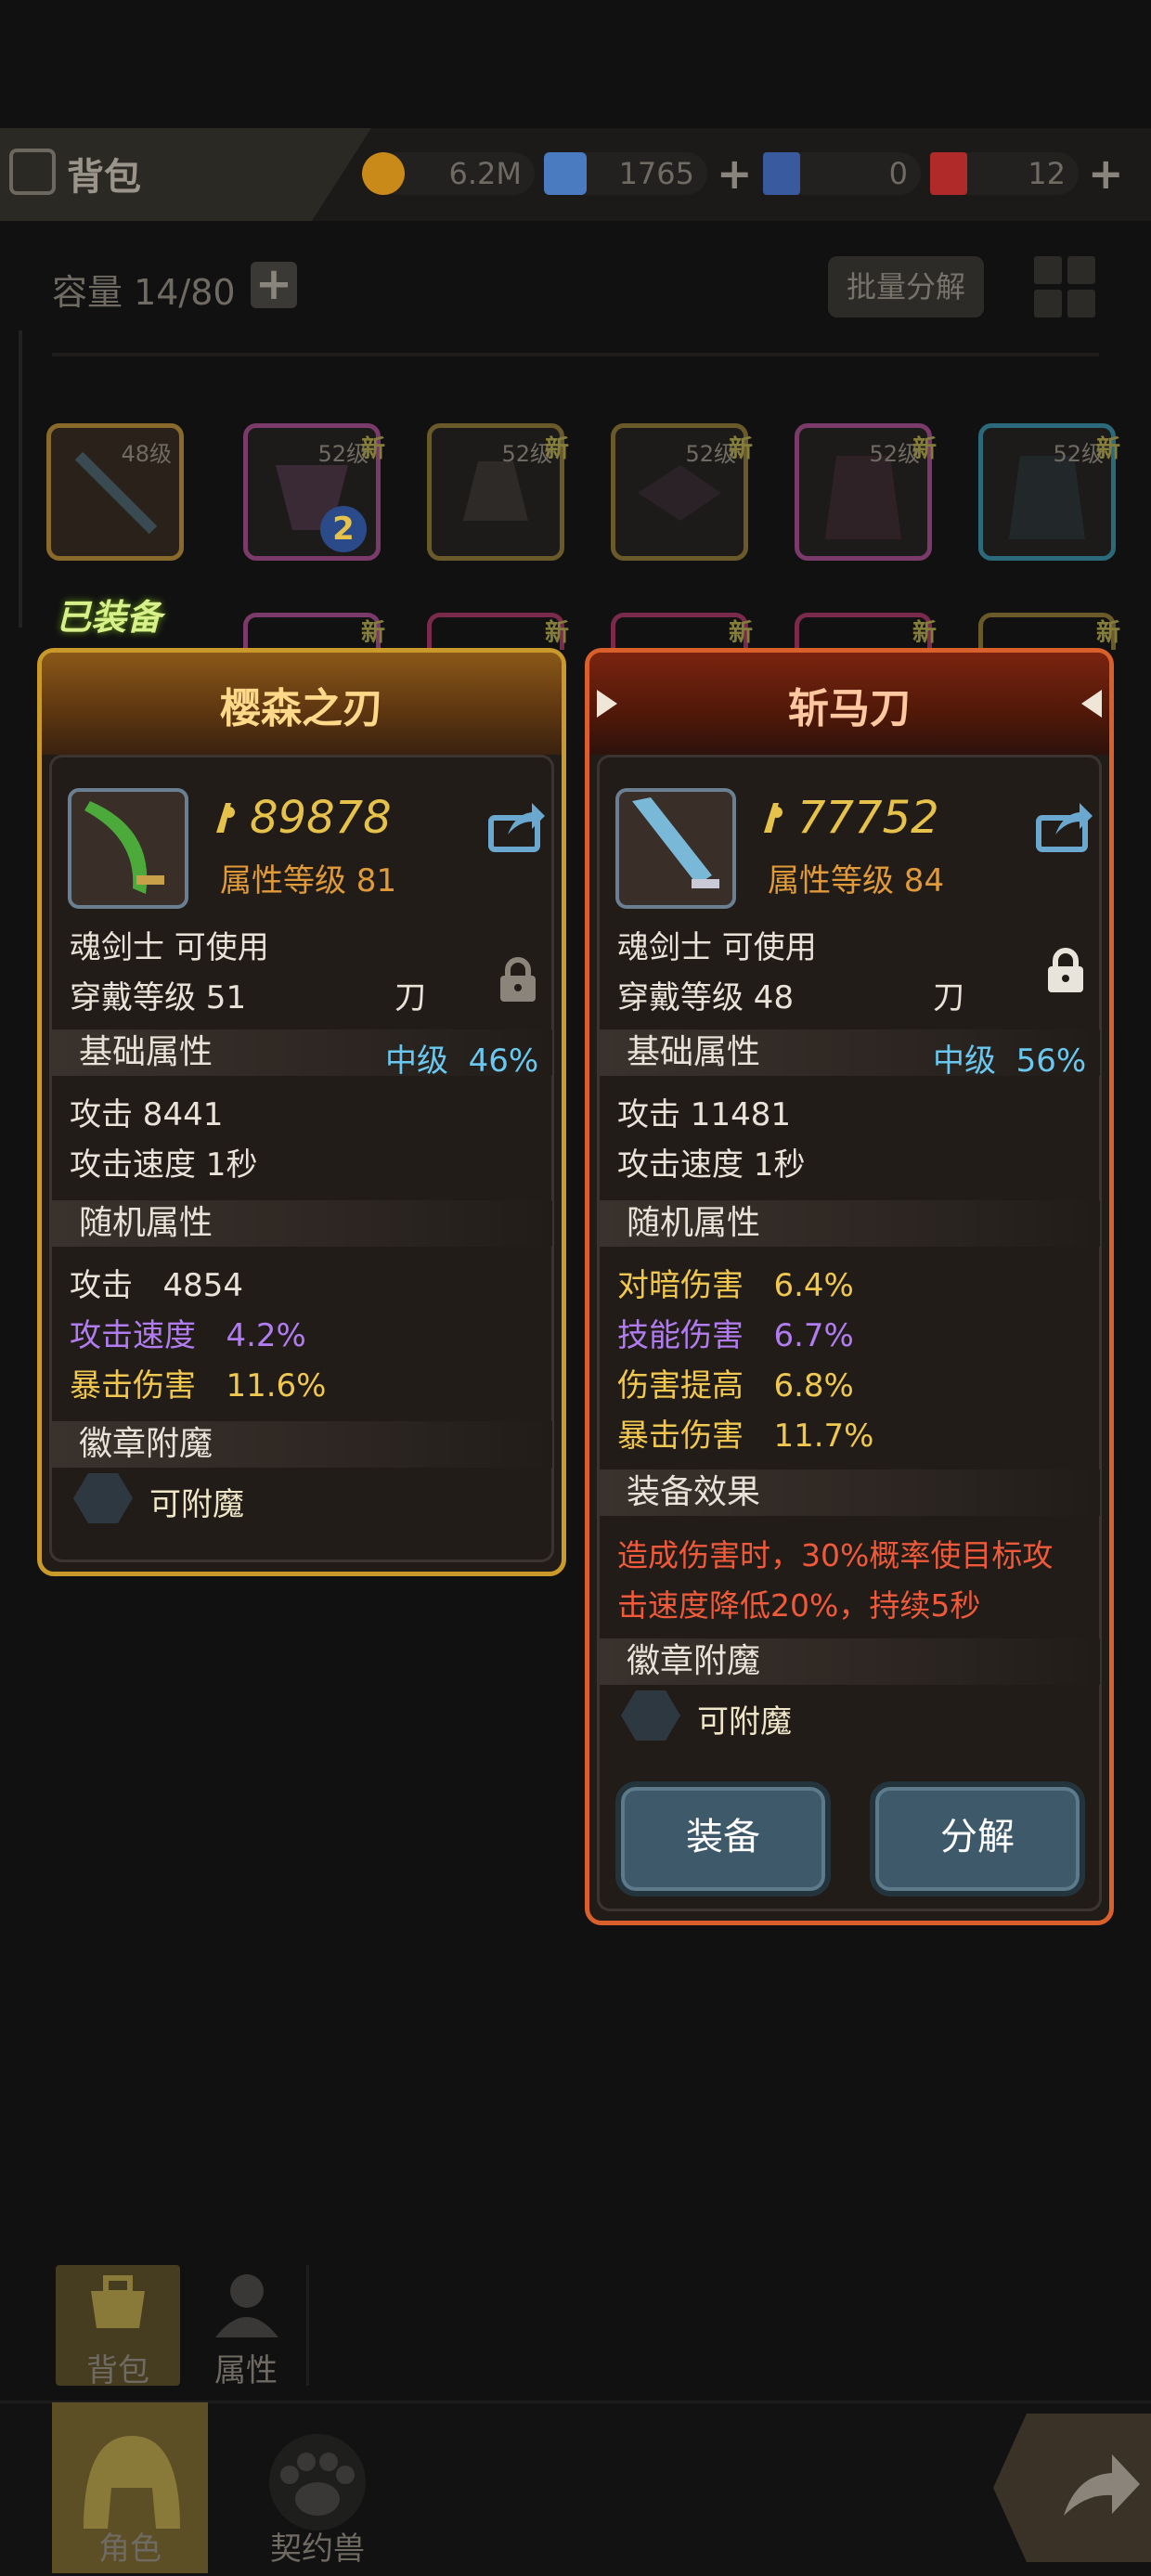  I want to click on power-score: 89878, so click(300, 818).